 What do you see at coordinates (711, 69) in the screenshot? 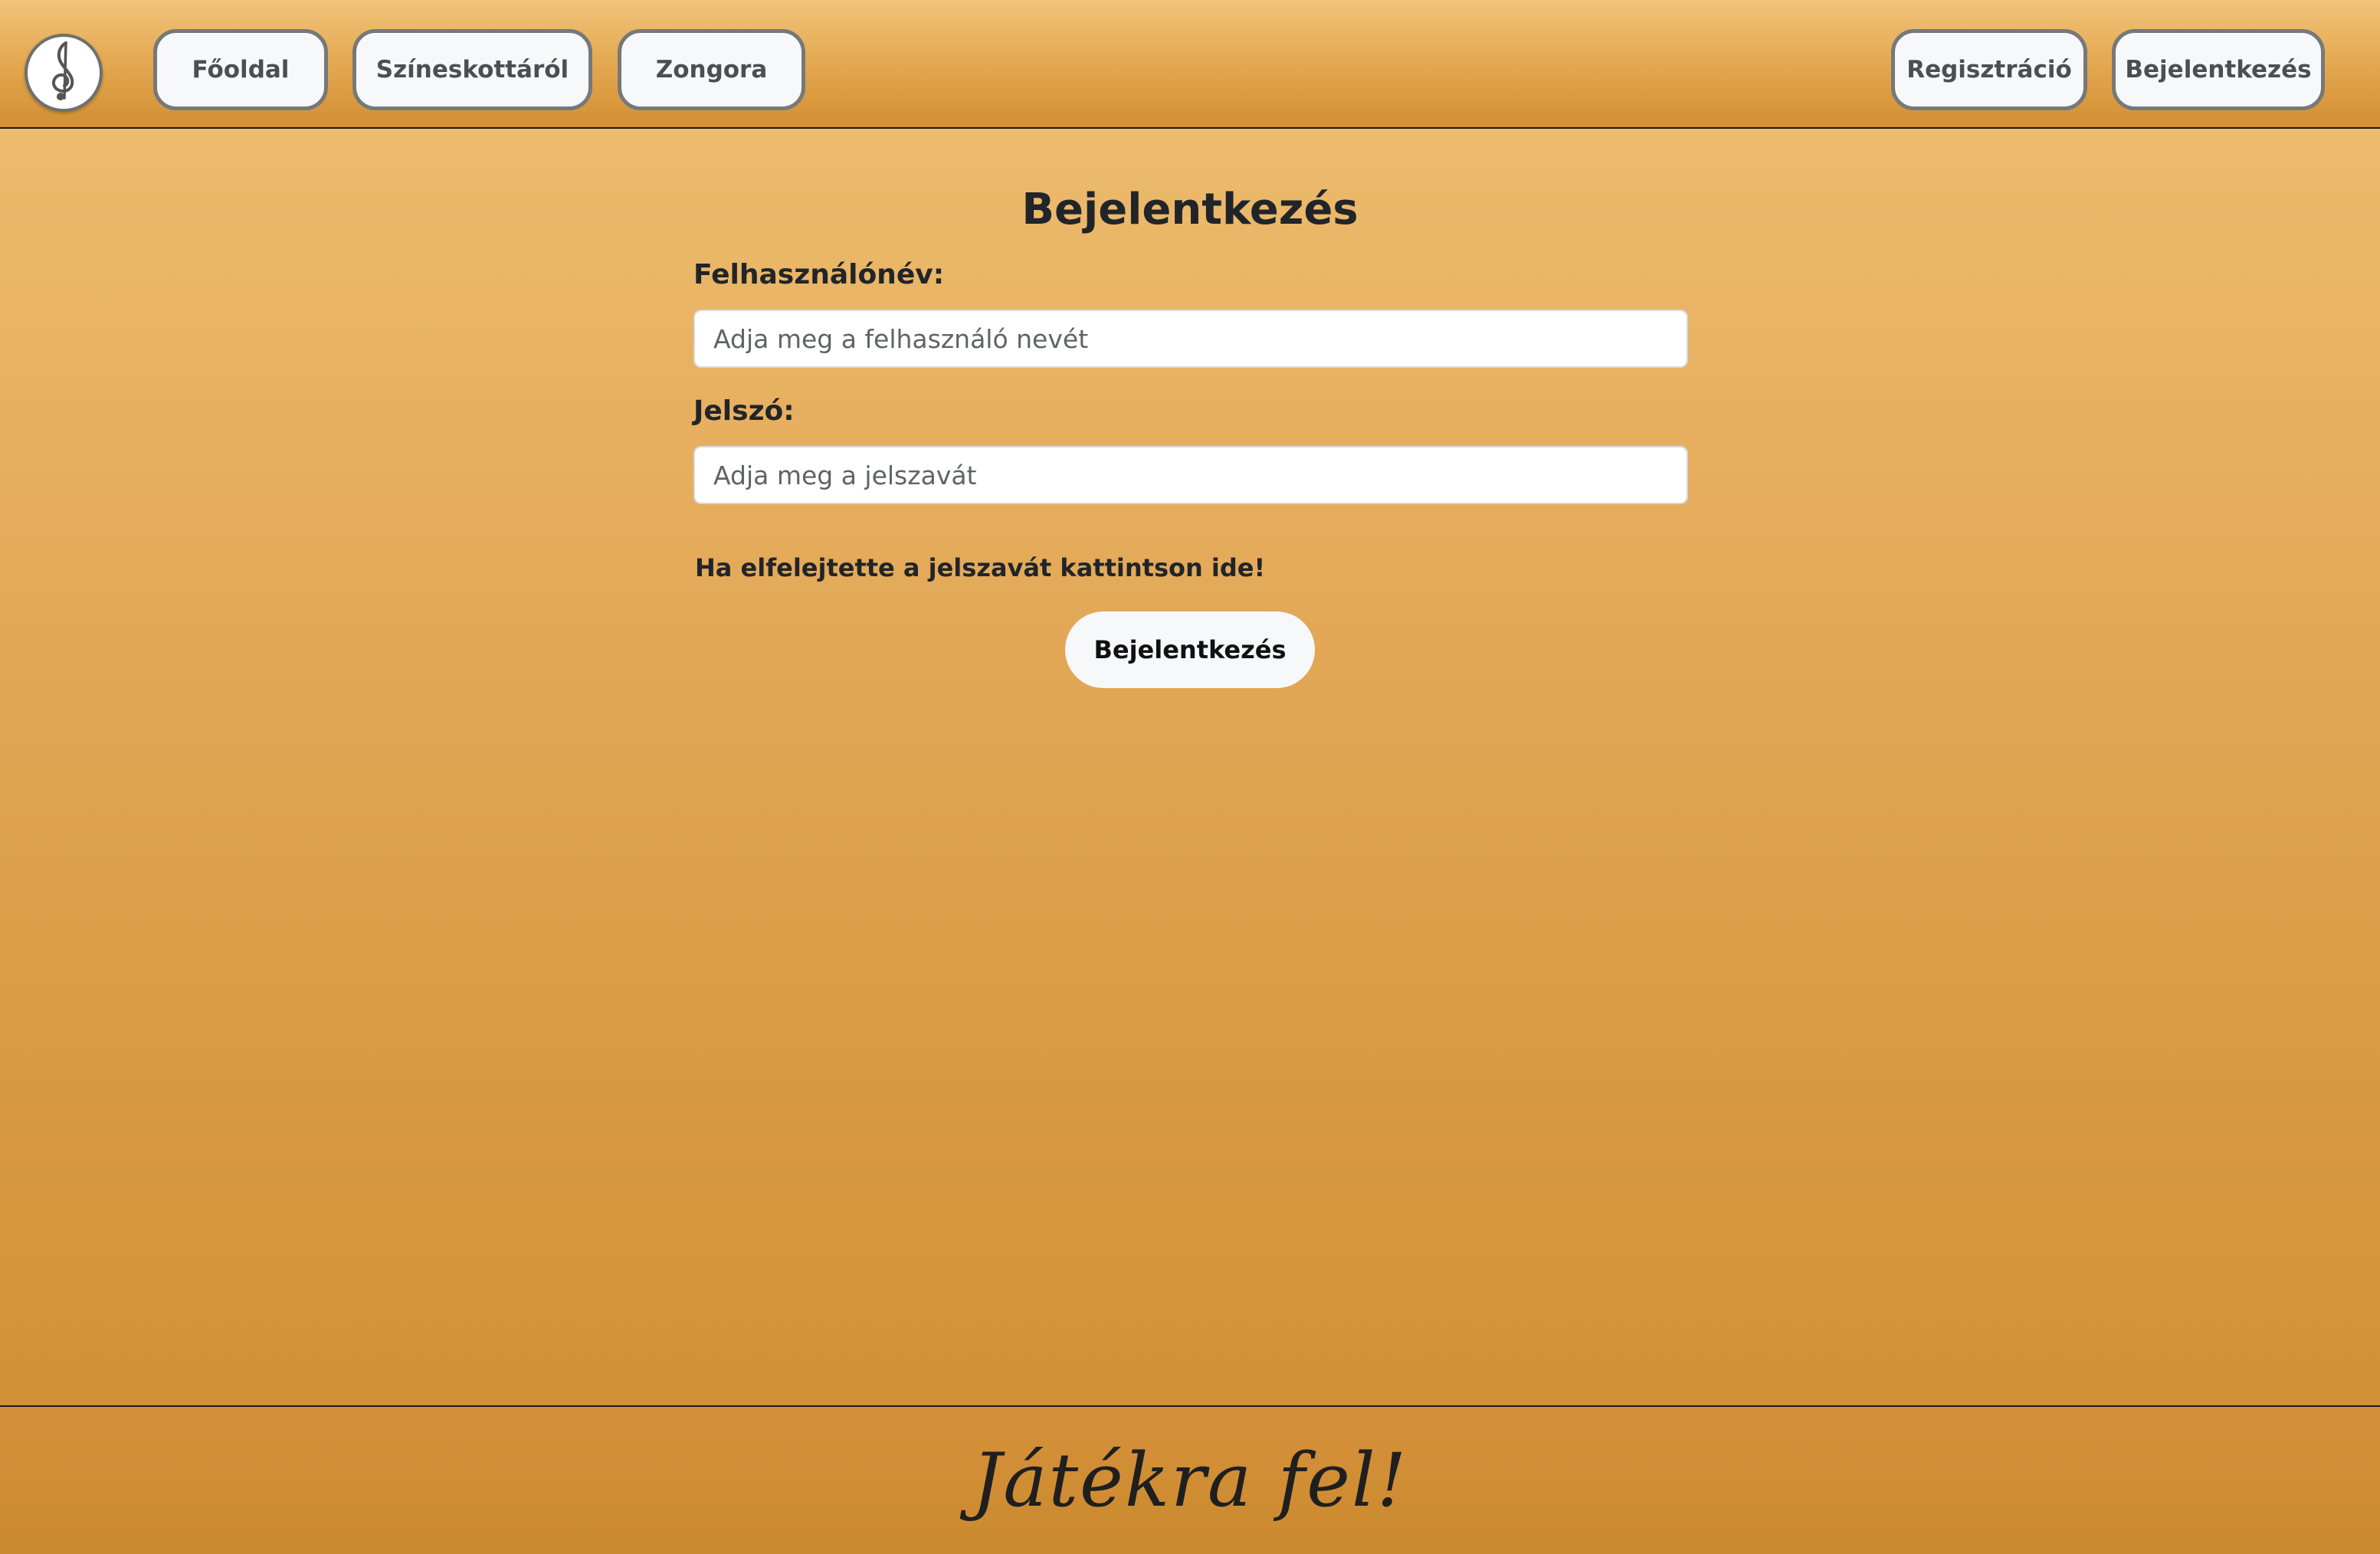
I see `nav-piano-button: Zongora` at bounding box center [711, 69].